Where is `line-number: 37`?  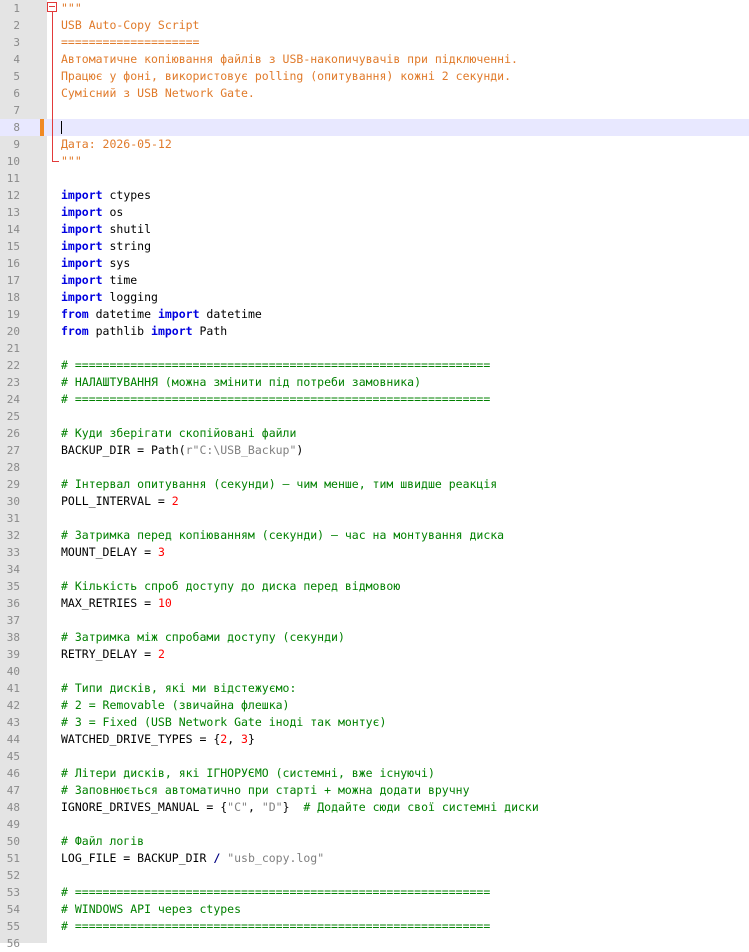 line-number: 37 is located at coordinates (13, 620).